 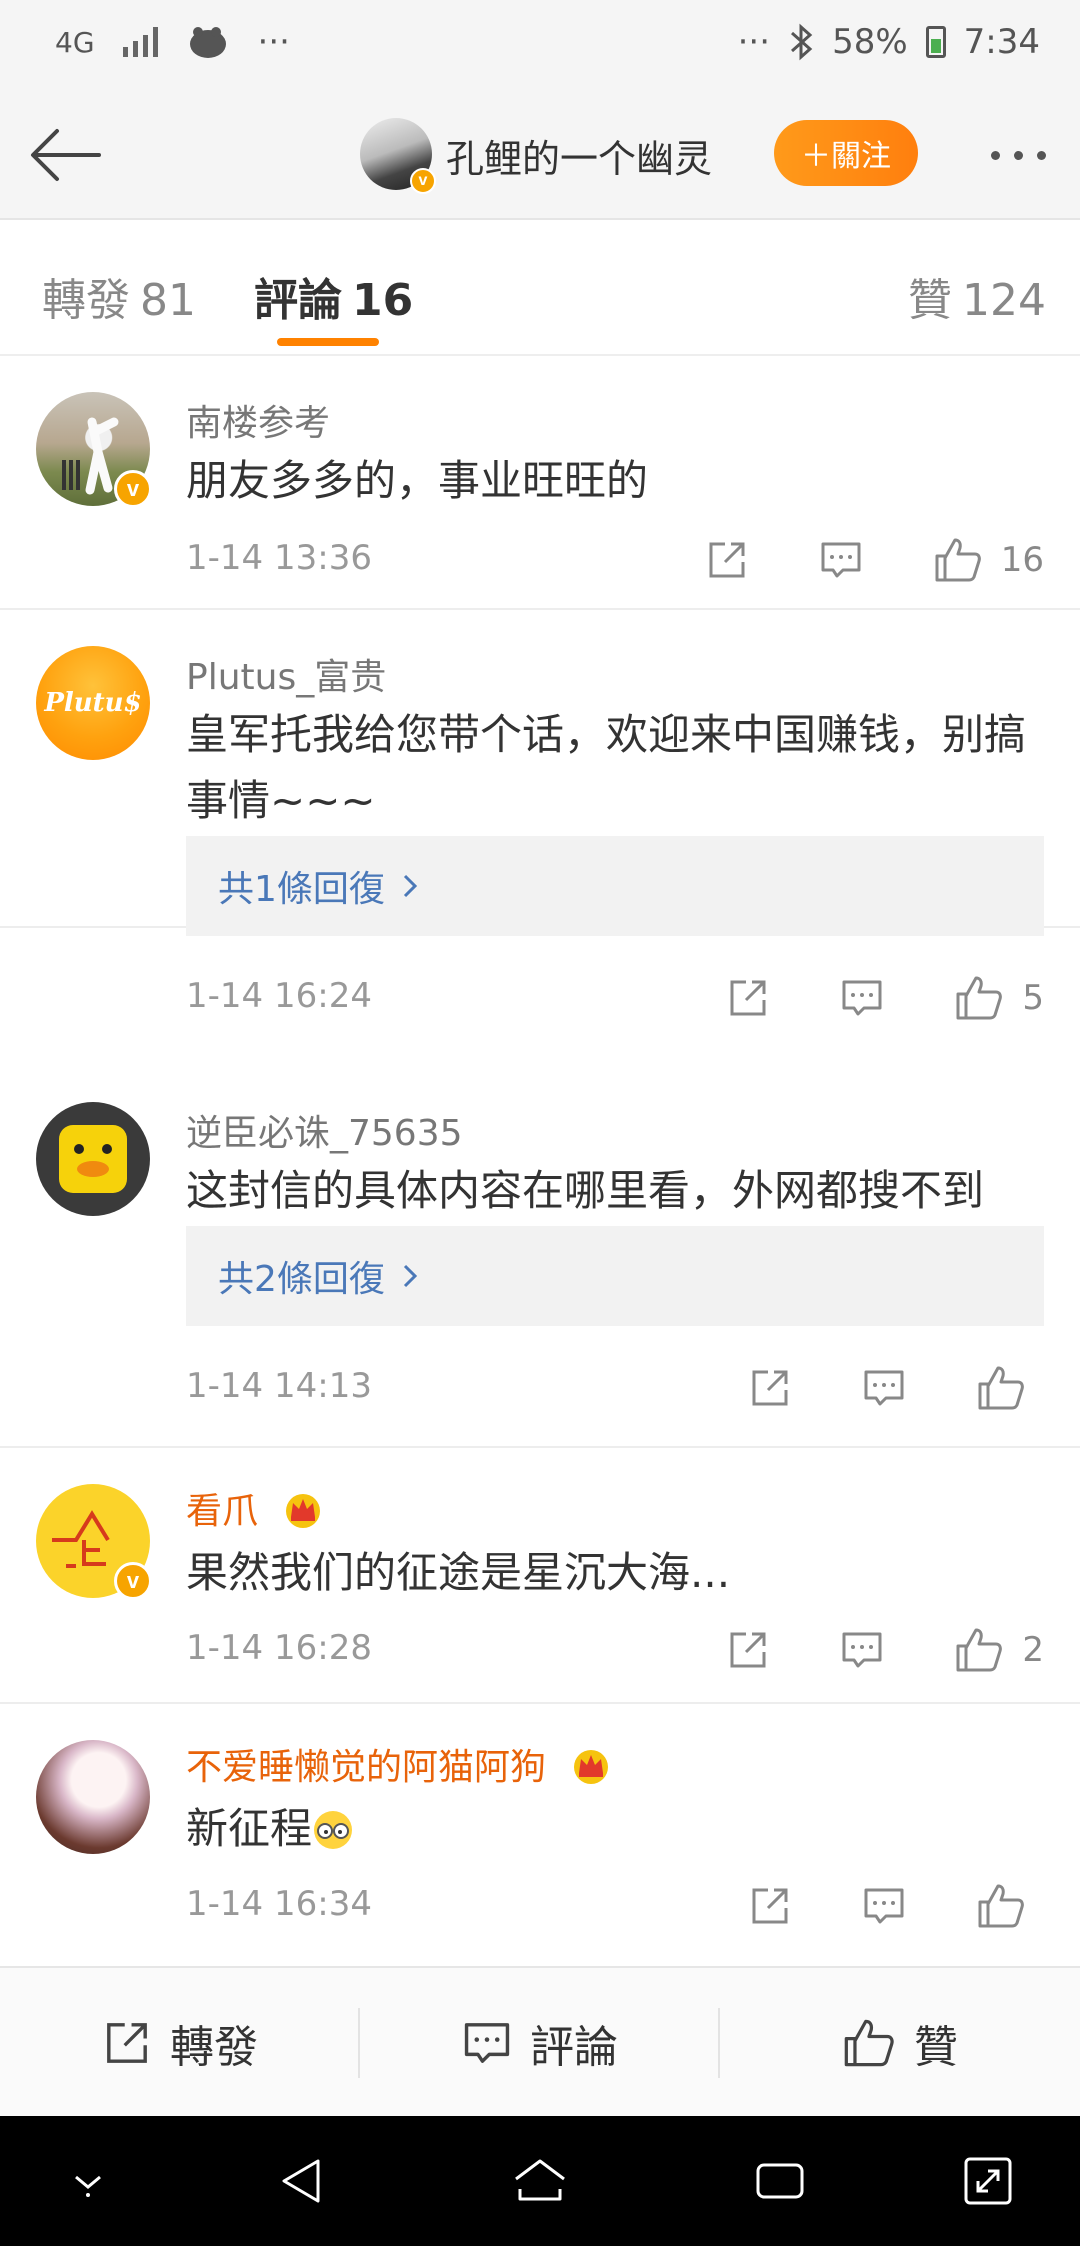 What do you see at coordinates (180, 2043) in the screenshot?
I see `repost-button: 轉發` at bounding box center [180, 2043].